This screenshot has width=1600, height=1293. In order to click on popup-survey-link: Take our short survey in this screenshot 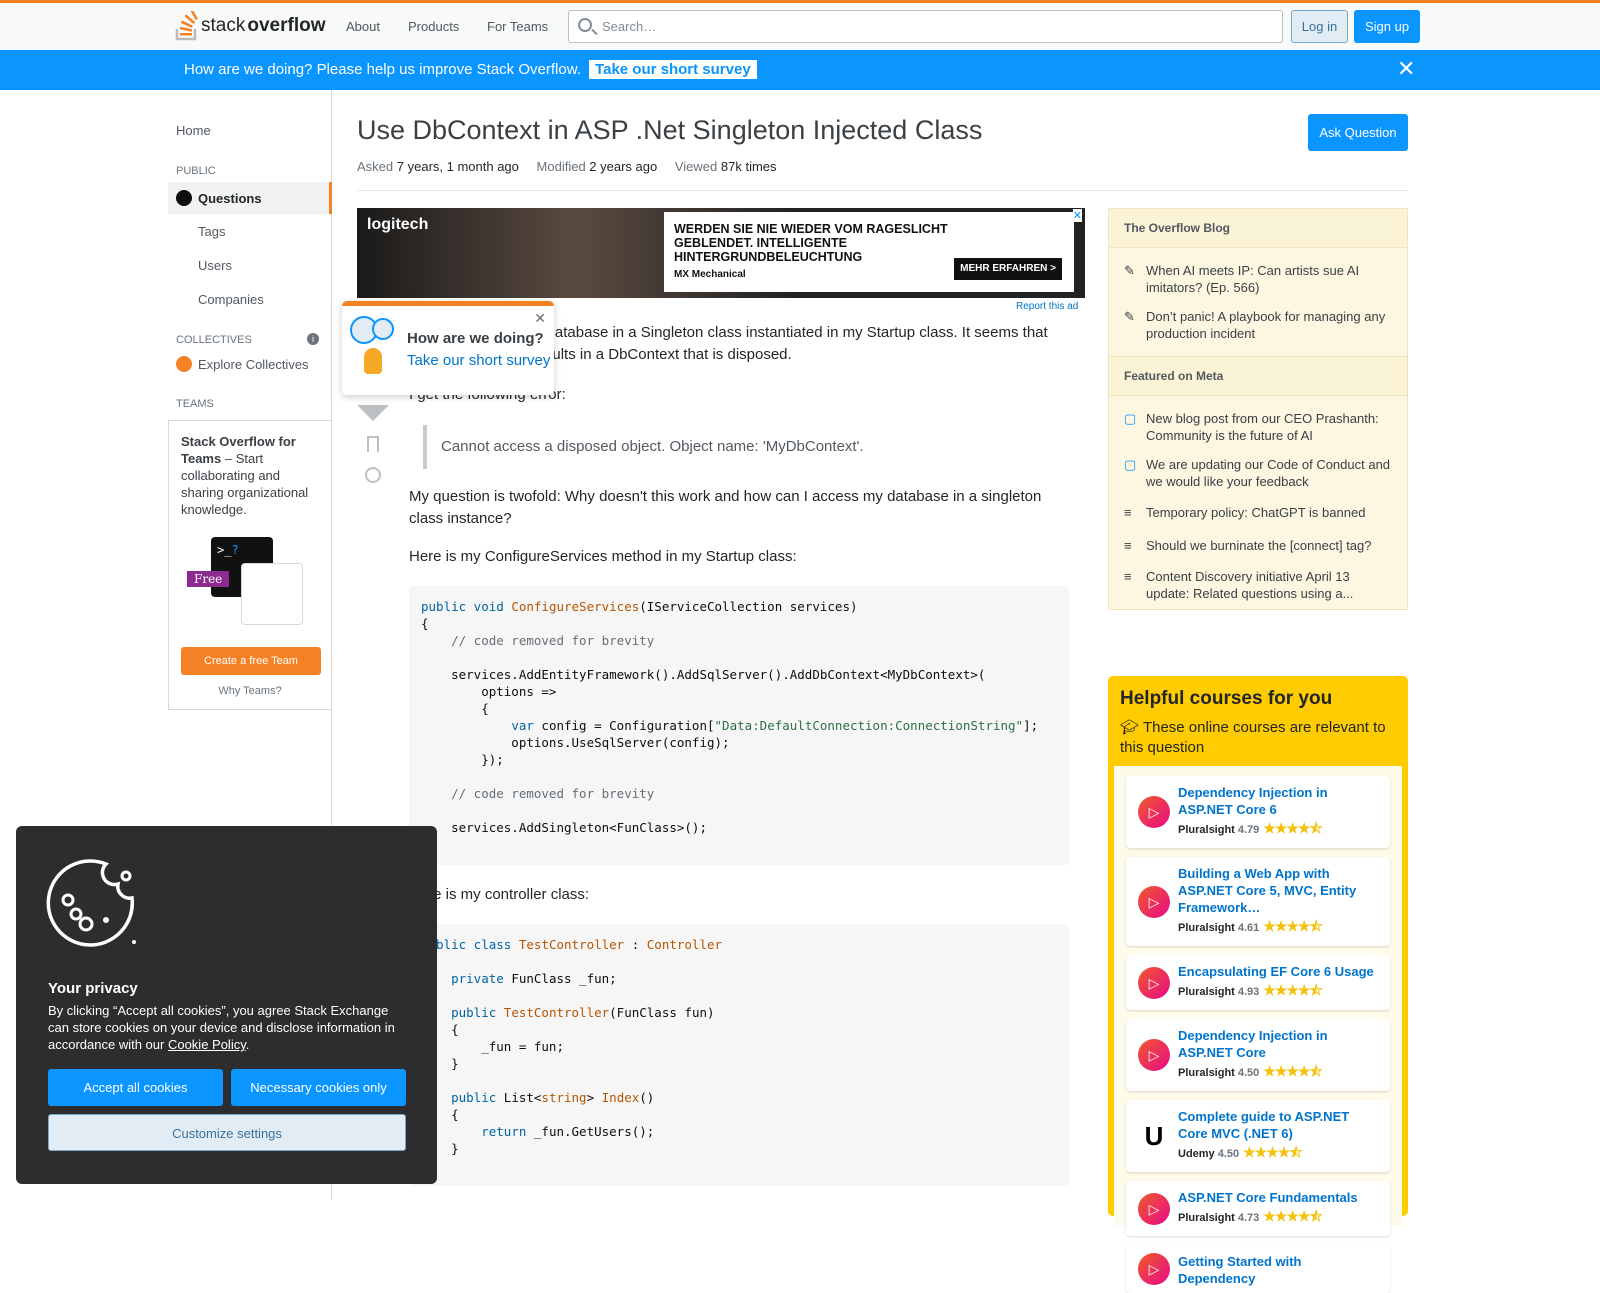, I will do `click(478, 360)`.